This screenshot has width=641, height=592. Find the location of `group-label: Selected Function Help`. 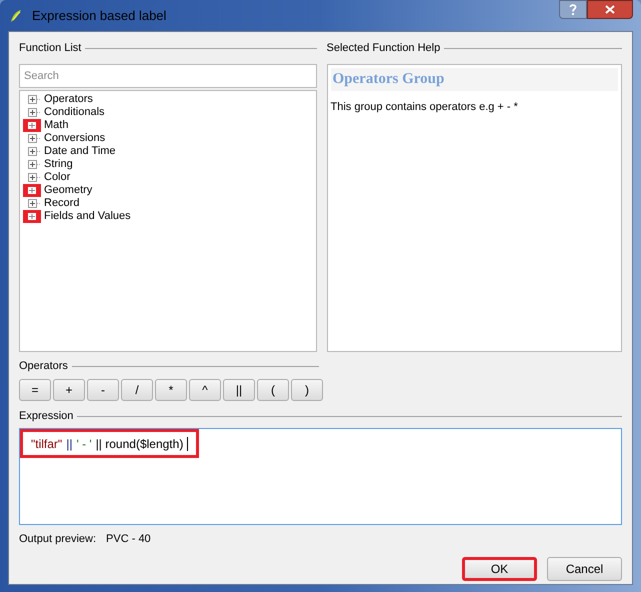

group-label: Selected Function Help is located at coordinates (383, 48).